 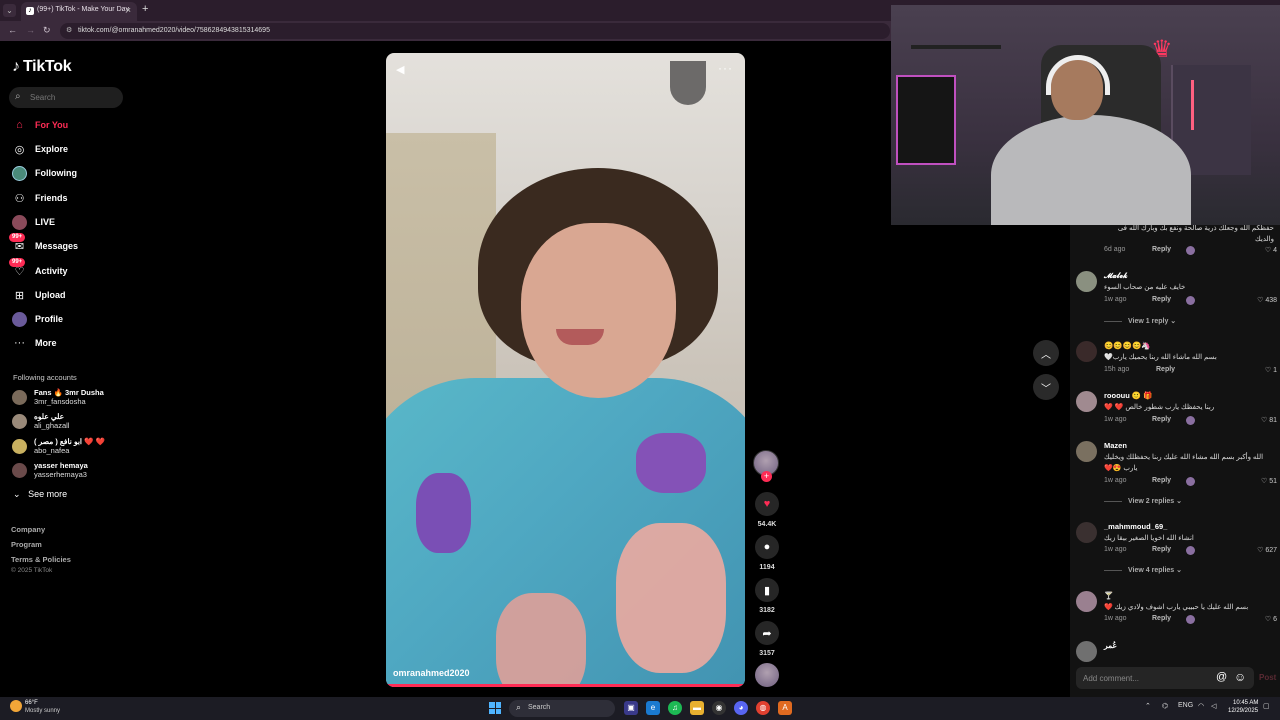 I want to click on sun-icon, so click(x=16, y=706).